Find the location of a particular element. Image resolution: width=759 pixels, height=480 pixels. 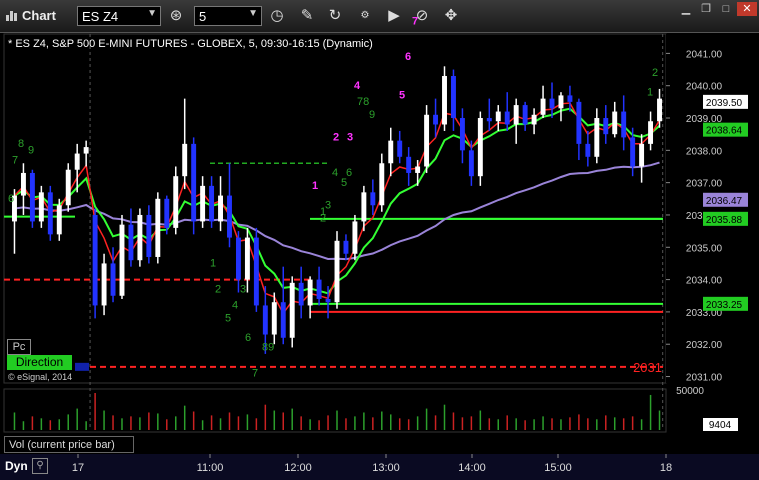

time-tick-label: 14:00 is located at coordinates (472, 468).